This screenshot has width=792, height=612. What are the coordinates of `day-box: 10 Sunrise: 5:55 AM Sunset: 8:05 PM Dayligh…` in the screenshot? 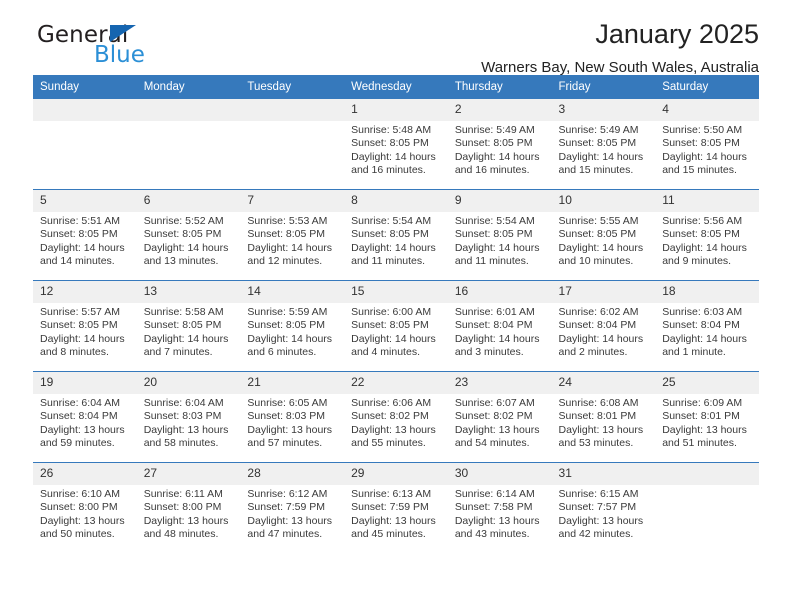 It's located at (603, 235).